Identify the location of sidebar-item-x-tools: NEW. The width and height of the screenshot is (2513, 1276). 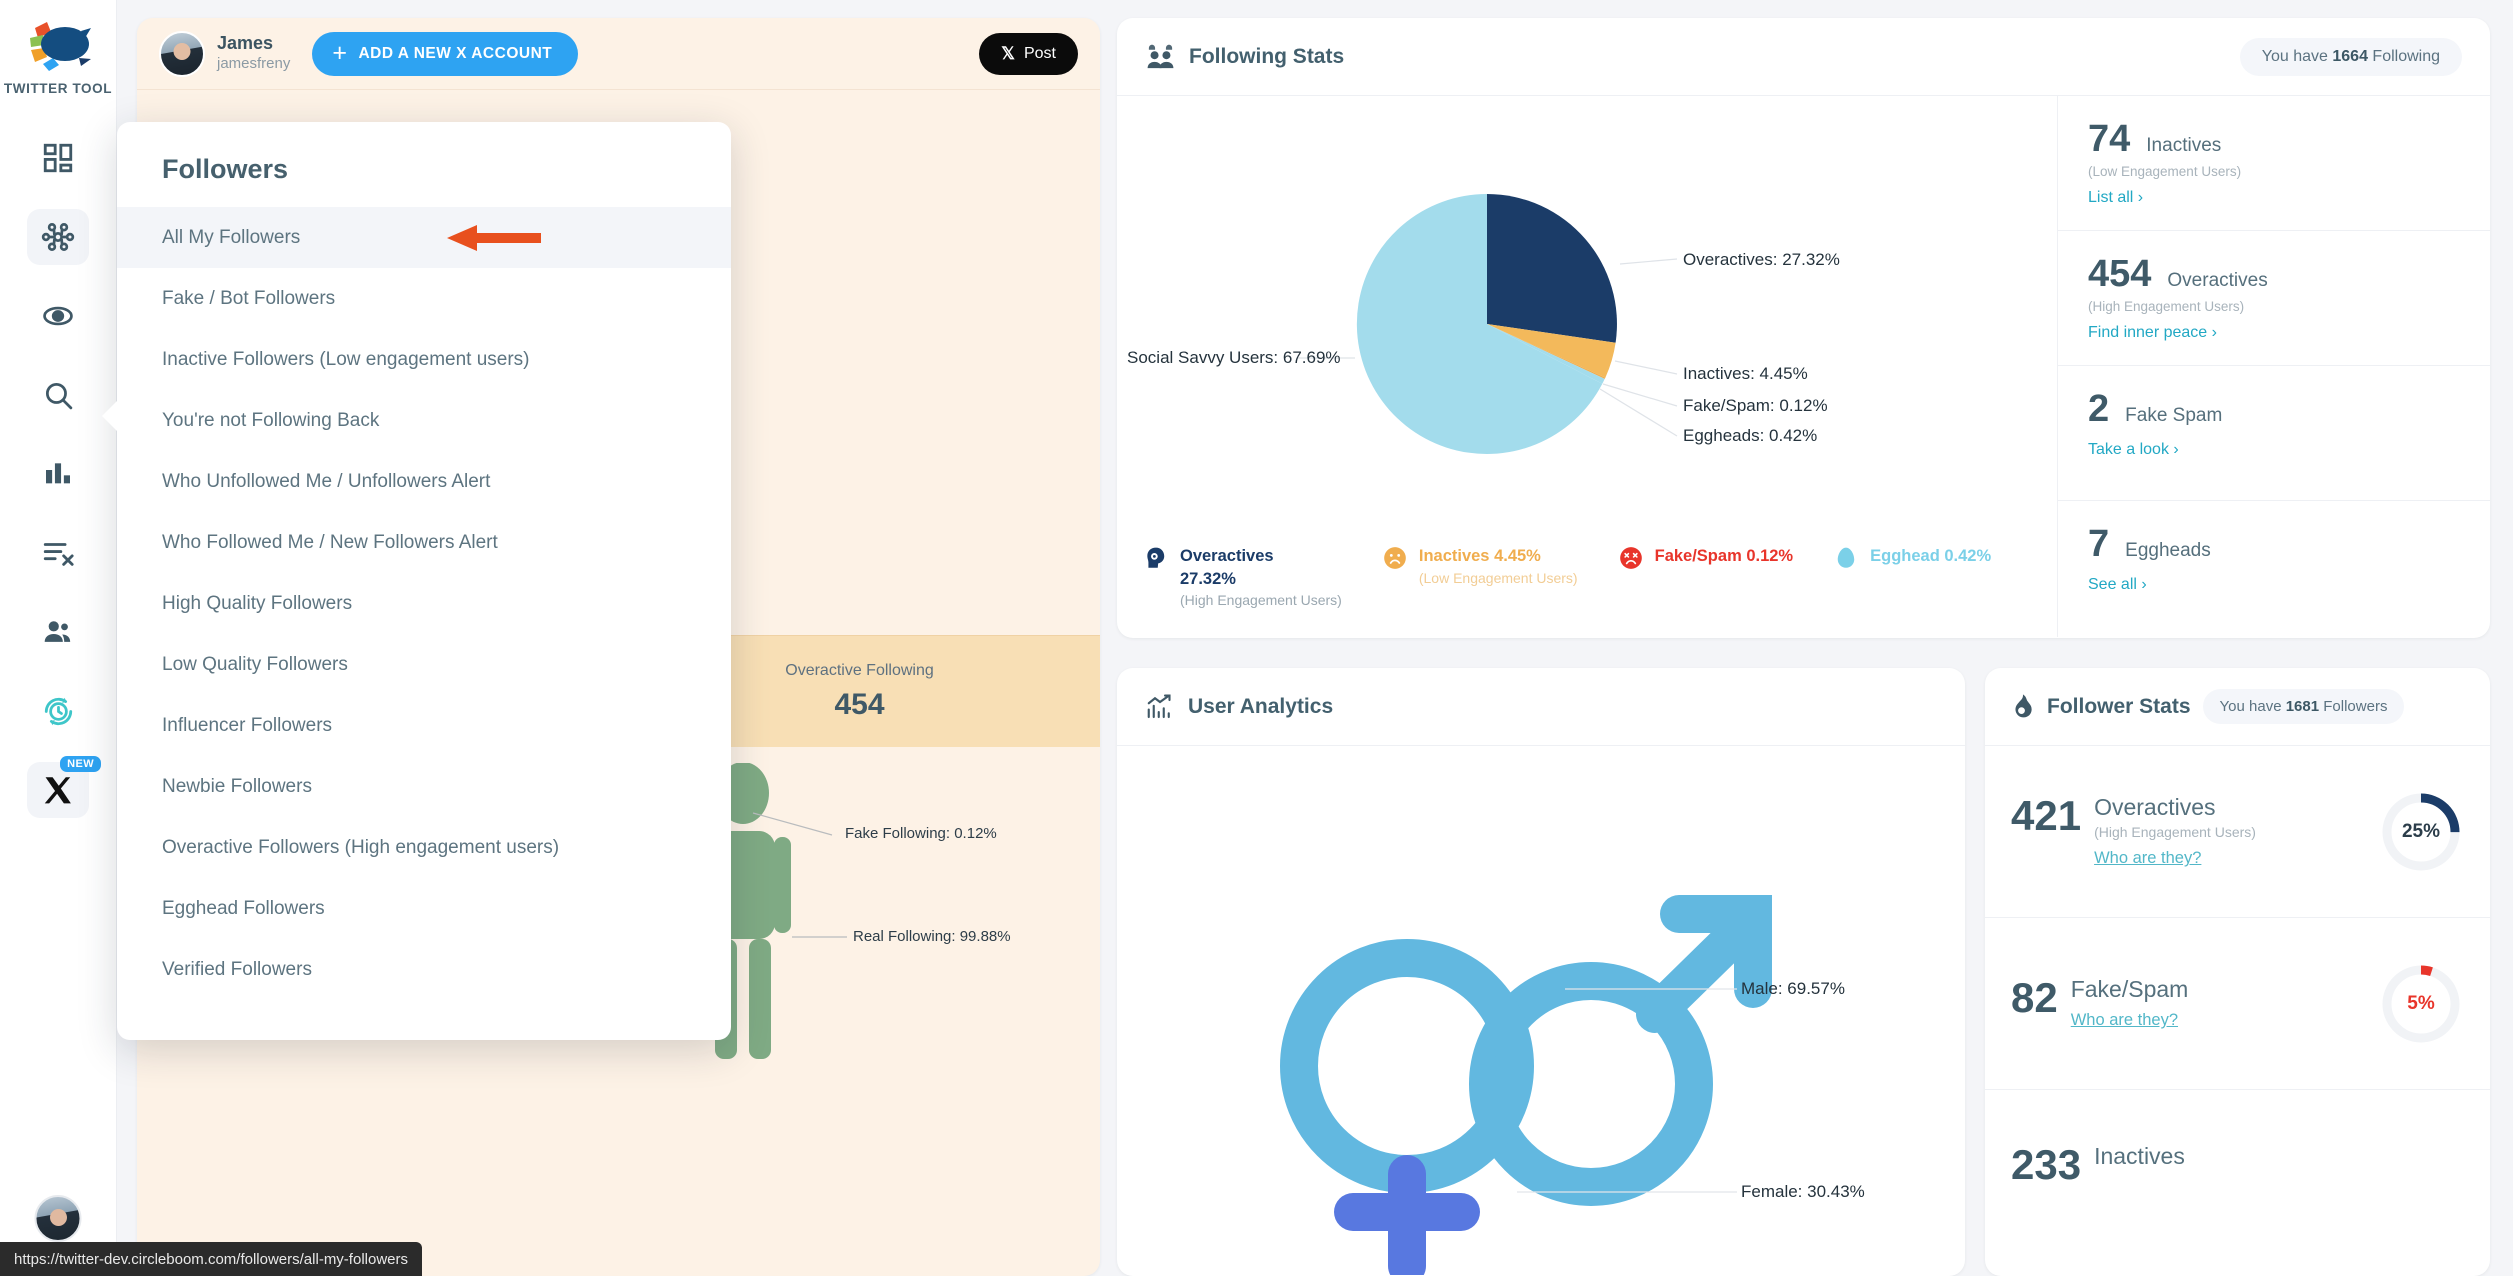
(64, 787).